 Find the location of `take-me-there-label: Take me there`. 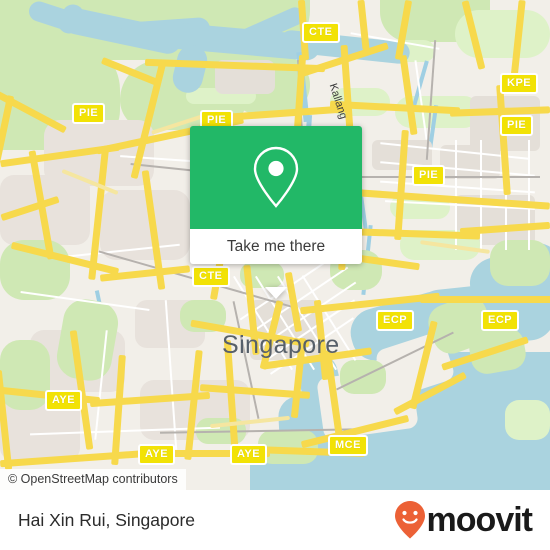

take-me-there-label: Take me there is located at coordinates (276, 246).